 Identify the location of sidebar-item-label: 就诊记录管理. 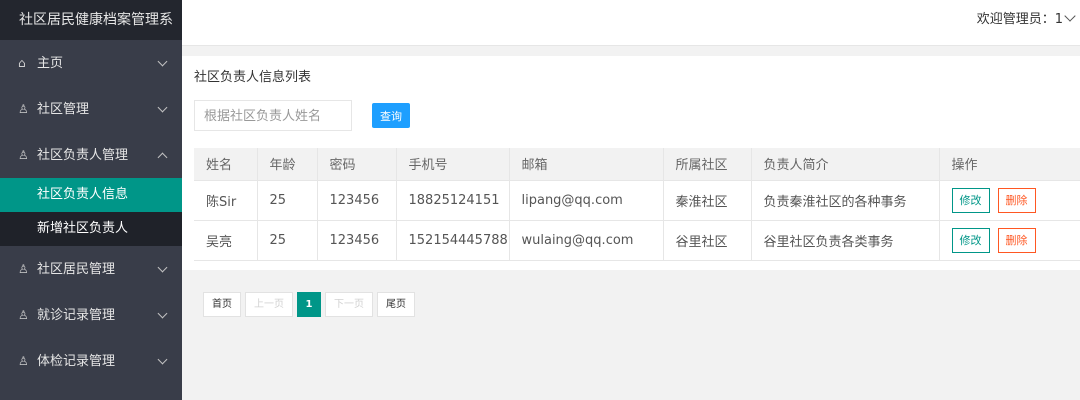
(76, 315).